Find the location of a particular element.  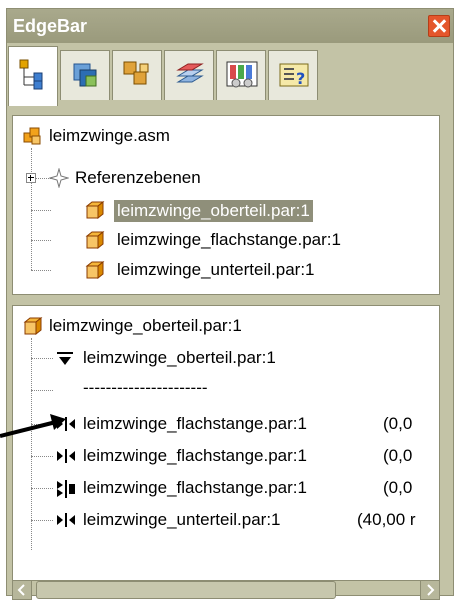

properties-icon is located at coordinates (242, 74).